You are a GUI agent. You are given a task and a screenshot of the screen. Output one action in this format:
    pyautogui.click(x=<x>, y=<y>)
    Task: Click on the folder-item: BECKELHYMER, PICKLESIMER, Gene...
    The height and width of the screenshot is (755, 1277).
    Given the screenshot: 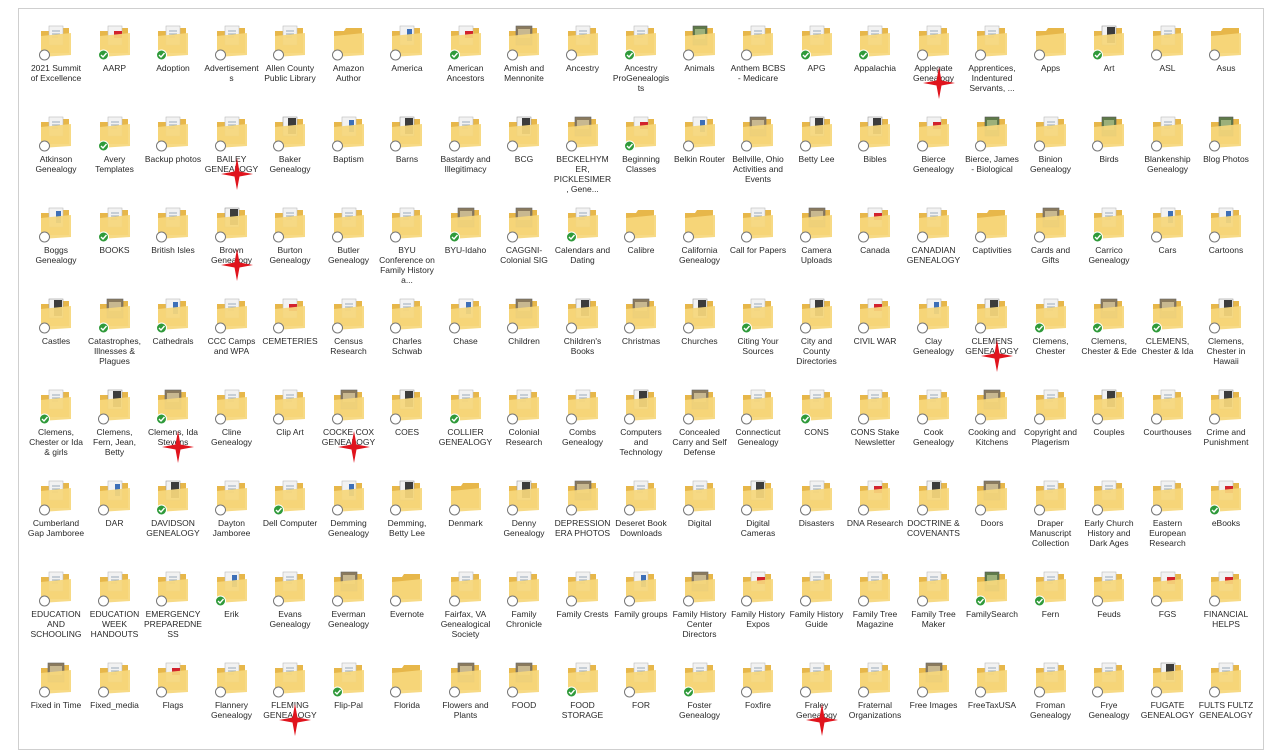 What is the action you would take?
    pyautogui.click(x=583, y=159)
    